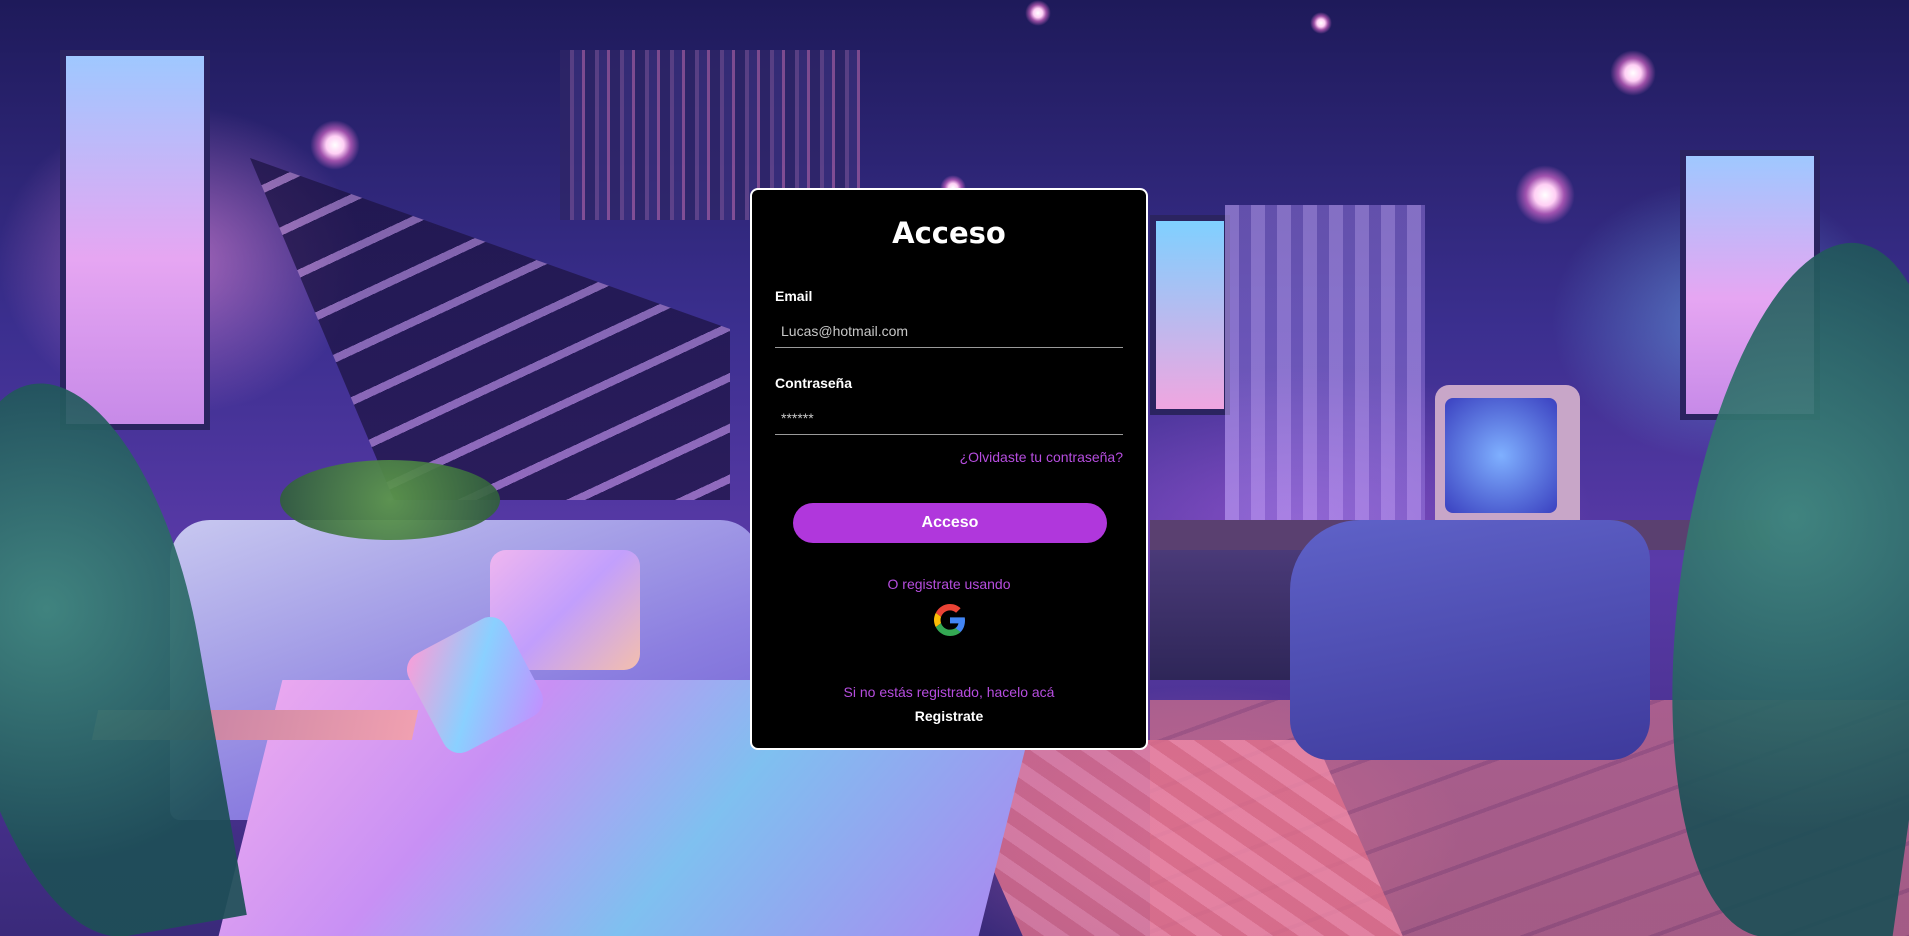  Describe the element at coordinates (135, 240) in the screenshot. I see `background-window-left` at that location.